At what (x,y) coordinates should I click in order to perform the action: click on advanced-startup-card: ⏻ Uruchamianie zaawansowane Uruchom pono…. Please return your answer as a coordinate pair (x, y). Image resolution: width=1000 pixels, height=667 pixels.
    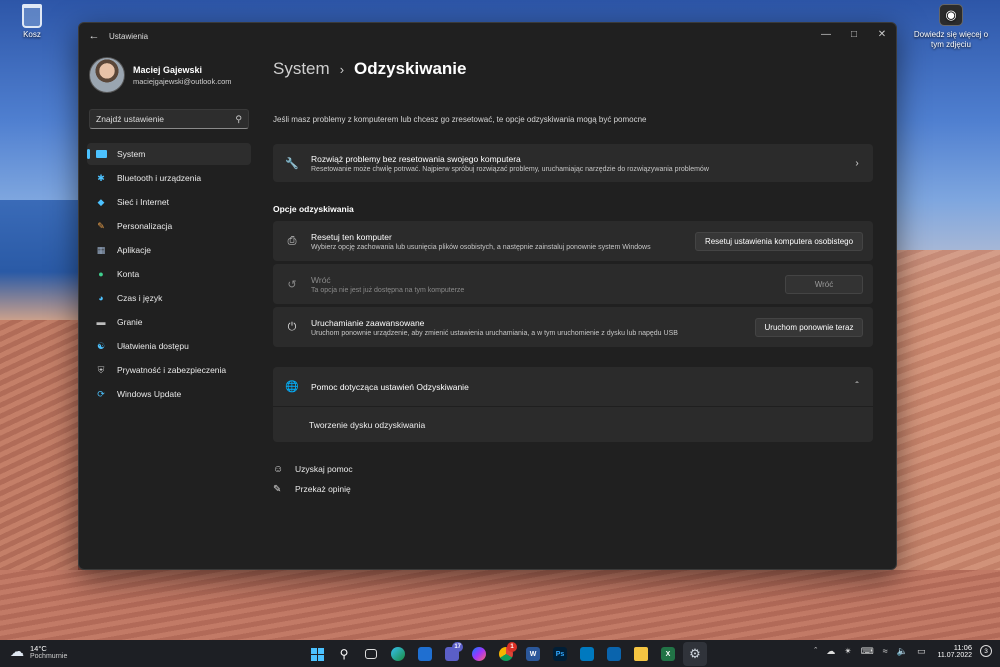
    Looking at the image, I should click on (573, 327).